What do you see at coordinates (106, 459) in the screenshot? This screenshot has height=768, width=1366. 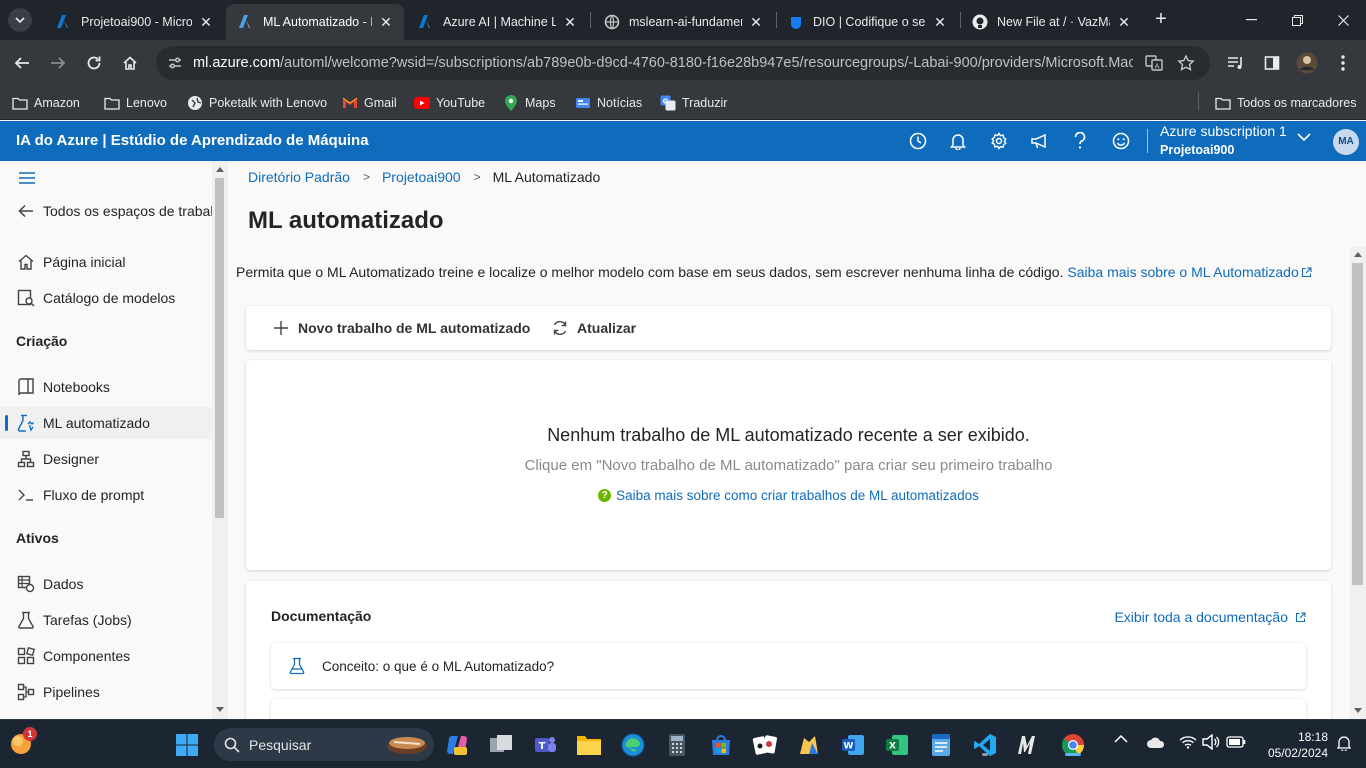 I see `nav-item-designer: Designer` at bounding box center [106, 459].